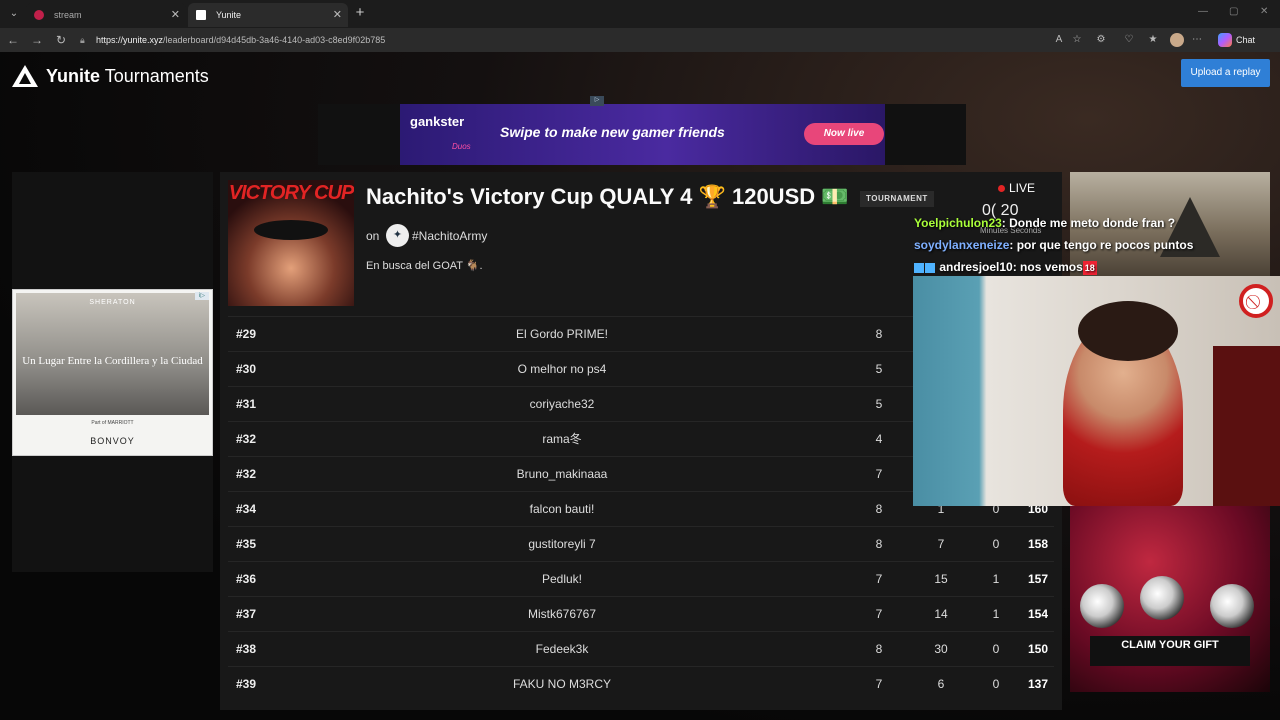 This screenshot has width=1280, height=720. Describe the element at coordinates (68, 15) in the screenshot. I see `tab-label: stream` at that location.